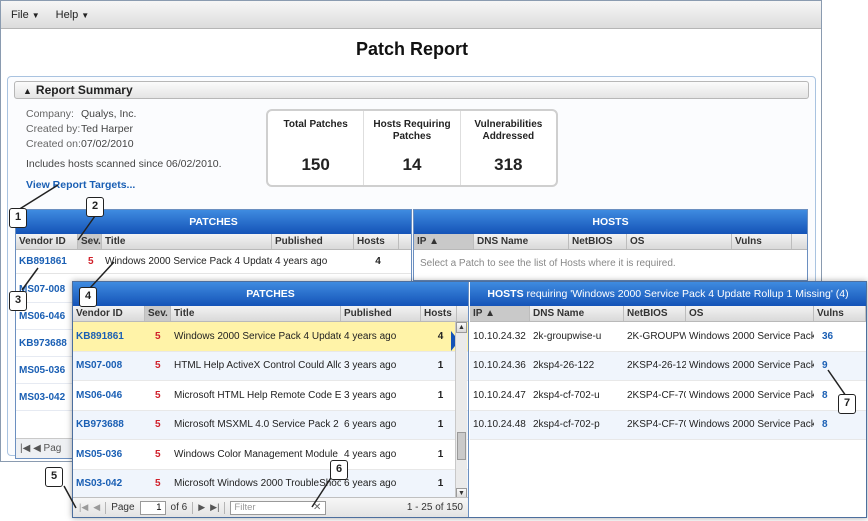  I want to click on list-item: KB973688, so click(46, 343).